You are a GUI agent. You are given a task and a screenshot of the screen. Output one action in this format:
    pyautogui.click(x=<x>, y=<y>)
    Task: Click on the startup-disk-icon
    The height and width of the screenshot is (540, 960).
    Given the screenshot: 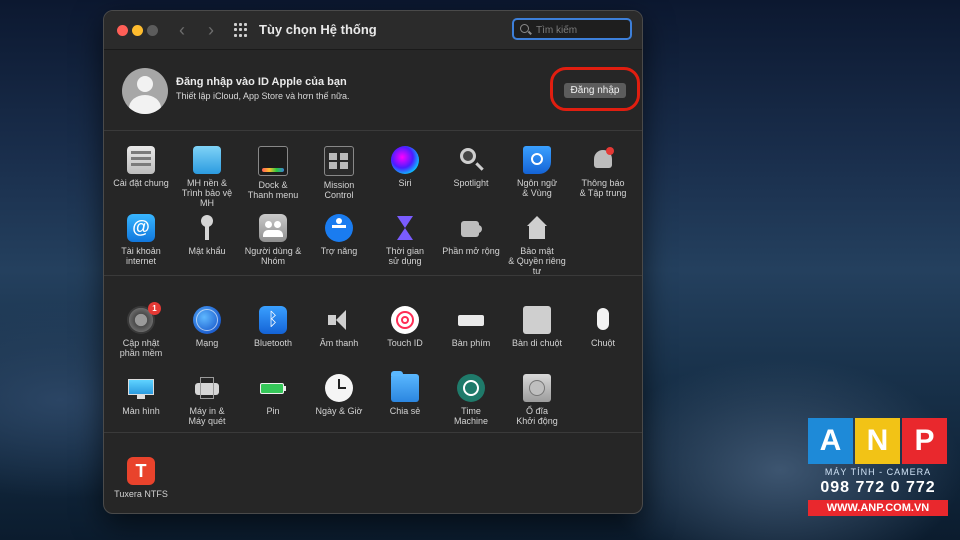 What is the action you would take?
    pyautogui.click(x=537, y=388)
    